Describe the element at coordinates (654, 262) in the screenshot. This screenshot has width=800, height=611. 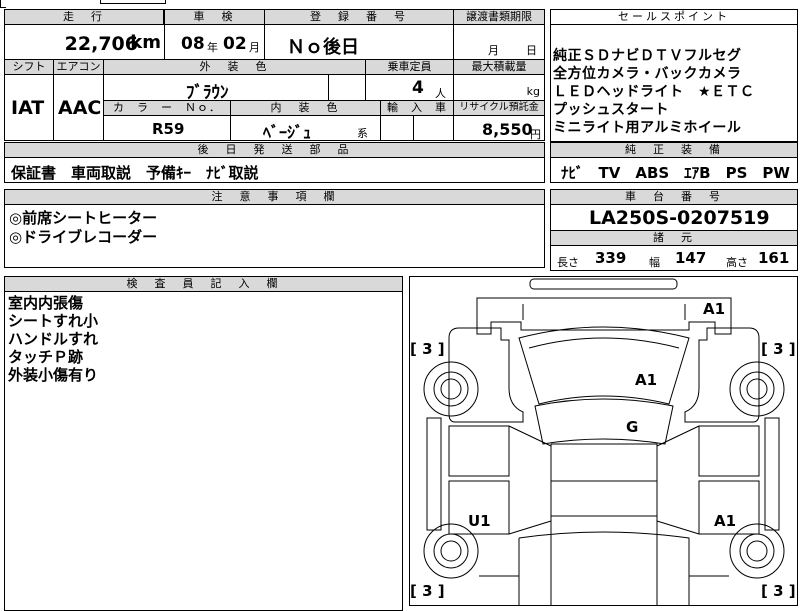
I see `width-label: 幅` at that location.